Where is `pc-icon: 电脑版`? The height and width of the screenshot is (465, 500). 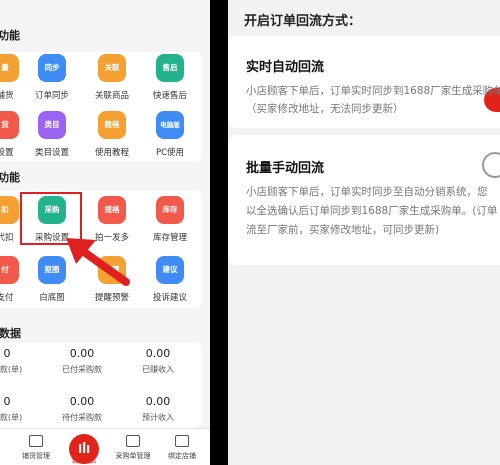
pc-icon: 电脑版 is located at coordinates (170, 125).